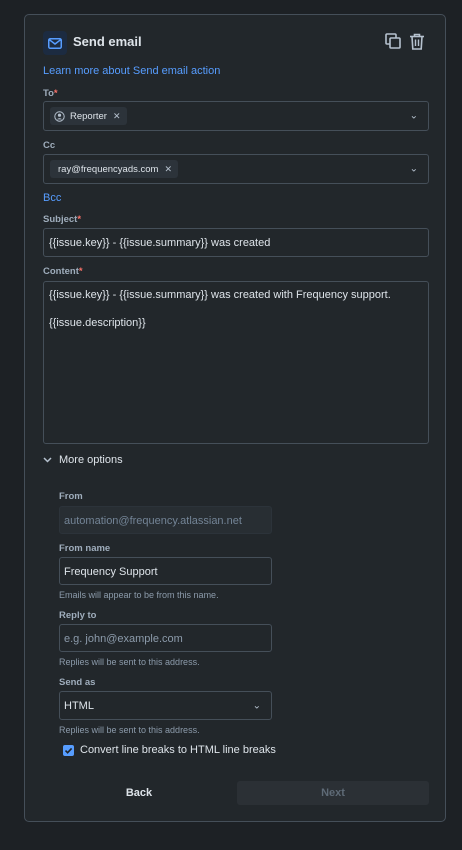 This screenshot has width=462, height=850. I want to click on bcc-link: Bcc, so click(52, 198).